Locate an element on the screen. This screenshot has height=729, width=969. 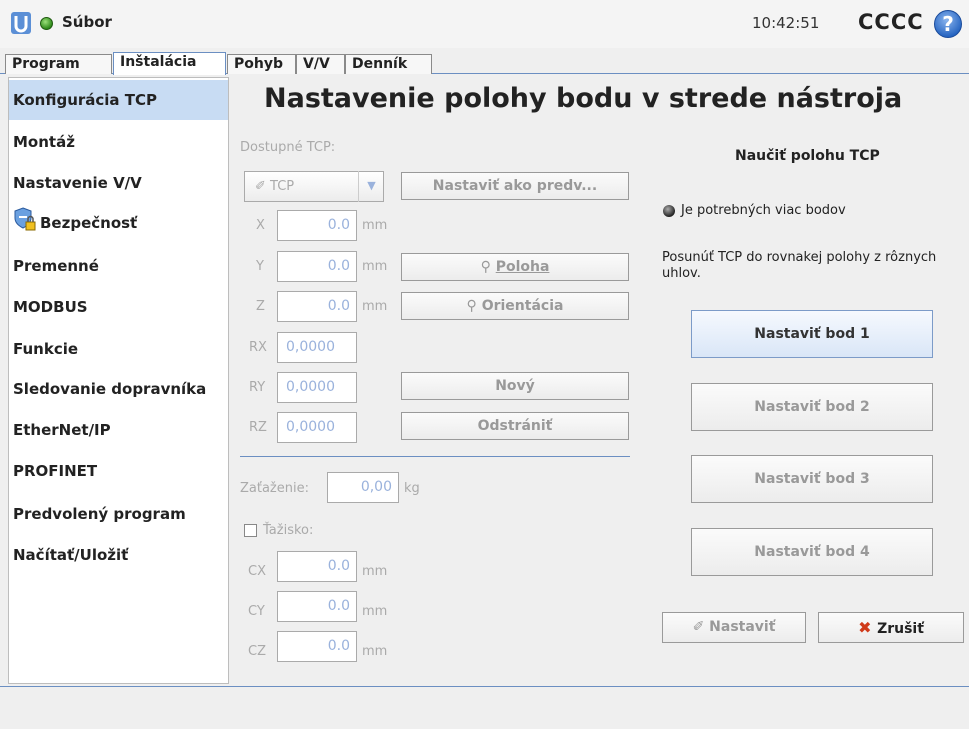
set-point-2-button: Nastaviť bod 2 is located at coordinates (812, 407).